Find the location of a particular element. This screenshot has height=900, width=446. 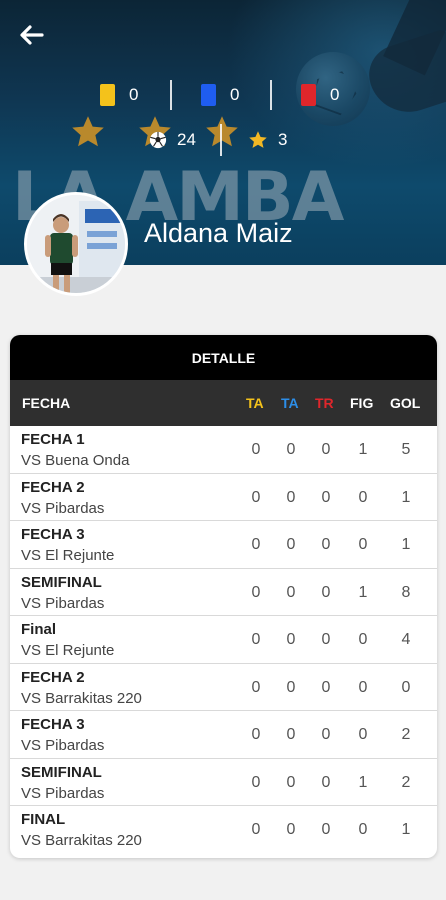

background-boot is located at coordinates (403, 75).